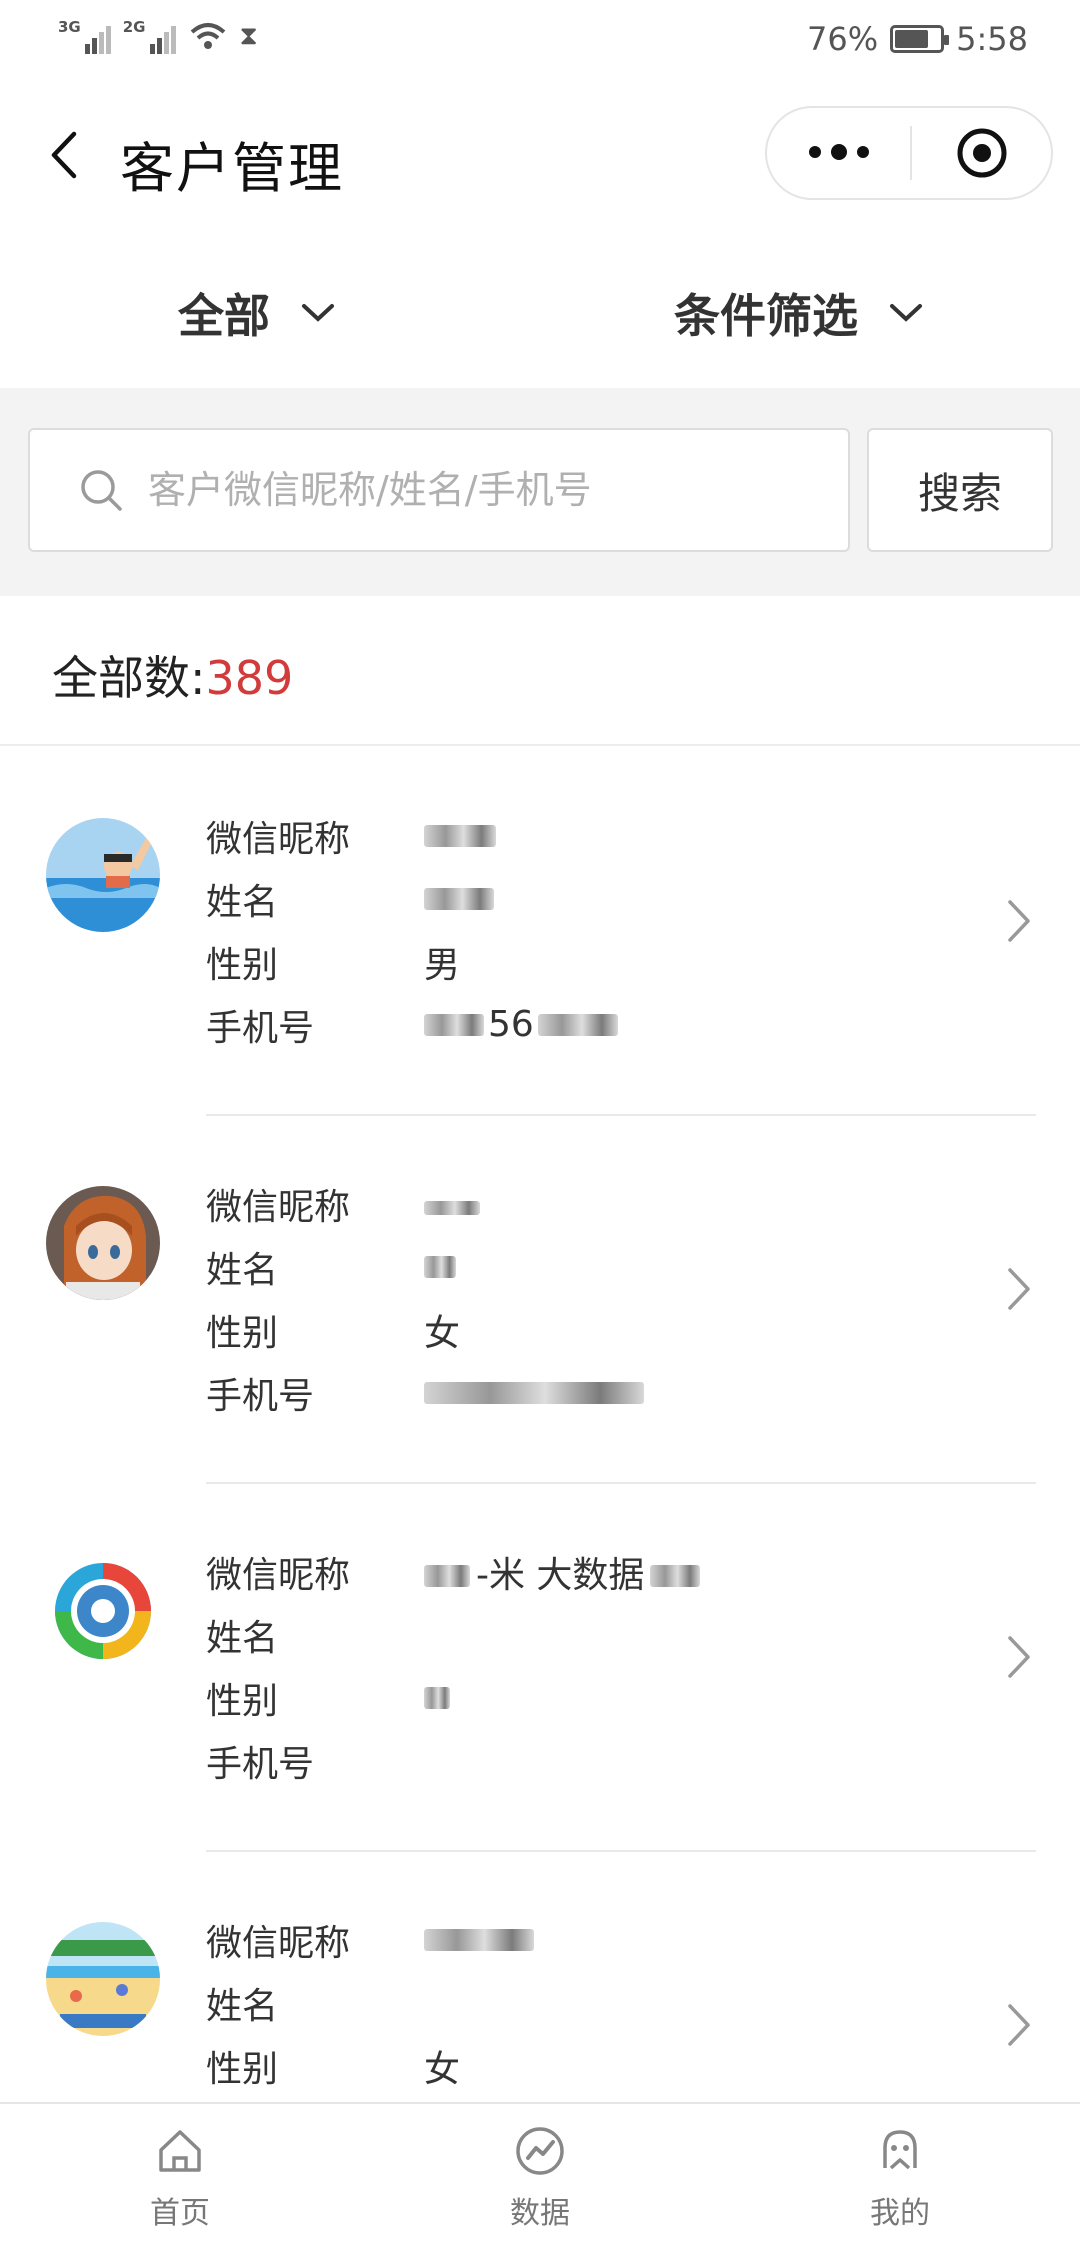 This screenshot has height=2244, width=1080. I want to click on filter-condition-dropdown: 条件筛选, so click(799, 313).